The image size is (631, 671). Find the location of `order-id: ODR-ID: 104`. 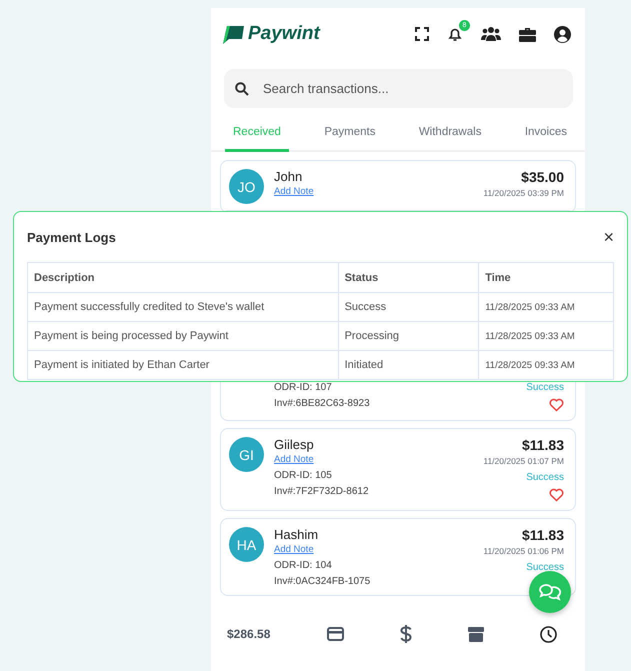

order-id: ODR-ID: 104 is located at coordinates (303, 565).